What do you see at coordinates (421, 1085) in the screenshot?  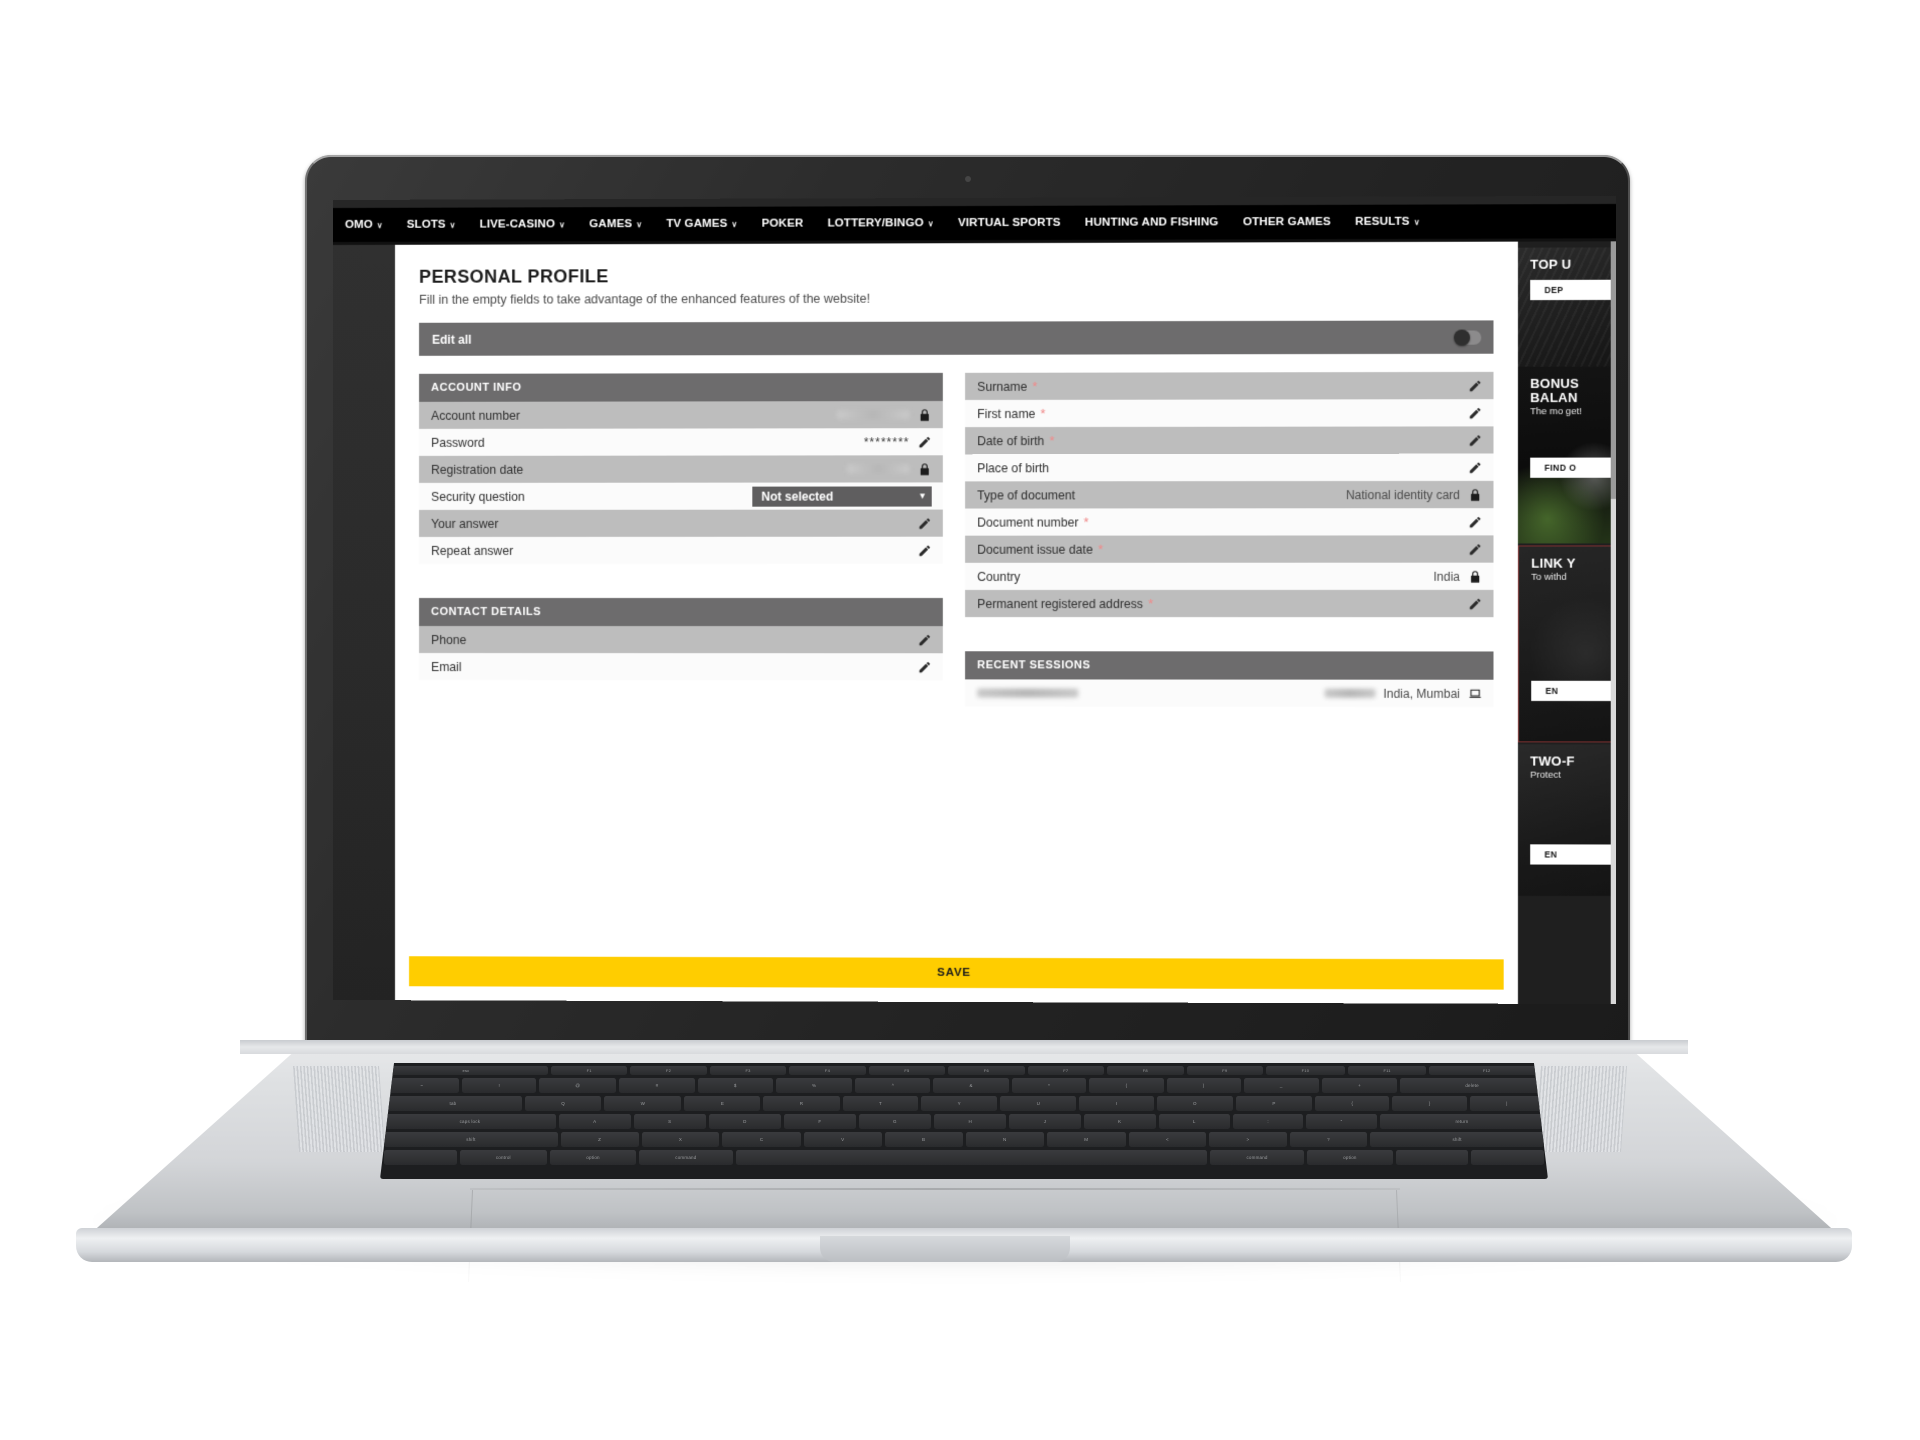 I see `key-~: ~` at bounding box center [421, 1085].